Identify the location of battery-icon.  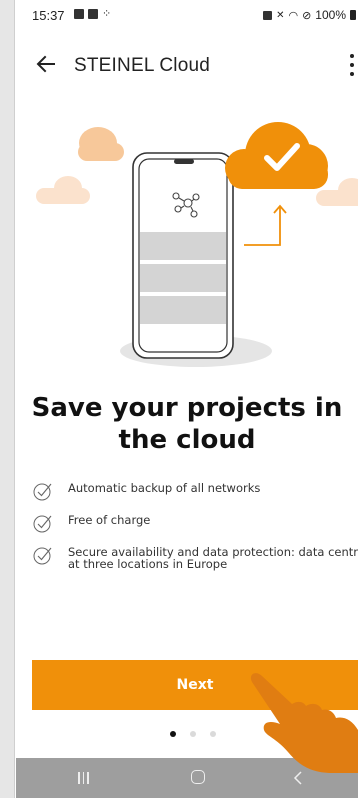
(353, 15).